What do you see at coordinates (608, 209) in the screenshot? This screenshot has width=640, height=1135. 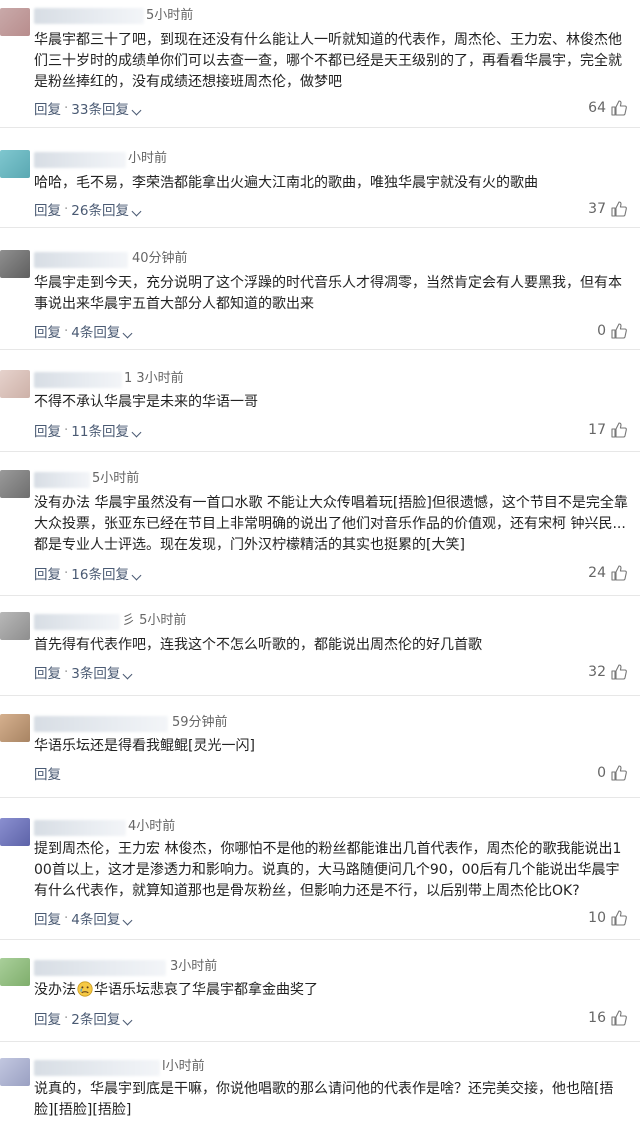 I see `like-button: 37` at bounding box center [608, 209].